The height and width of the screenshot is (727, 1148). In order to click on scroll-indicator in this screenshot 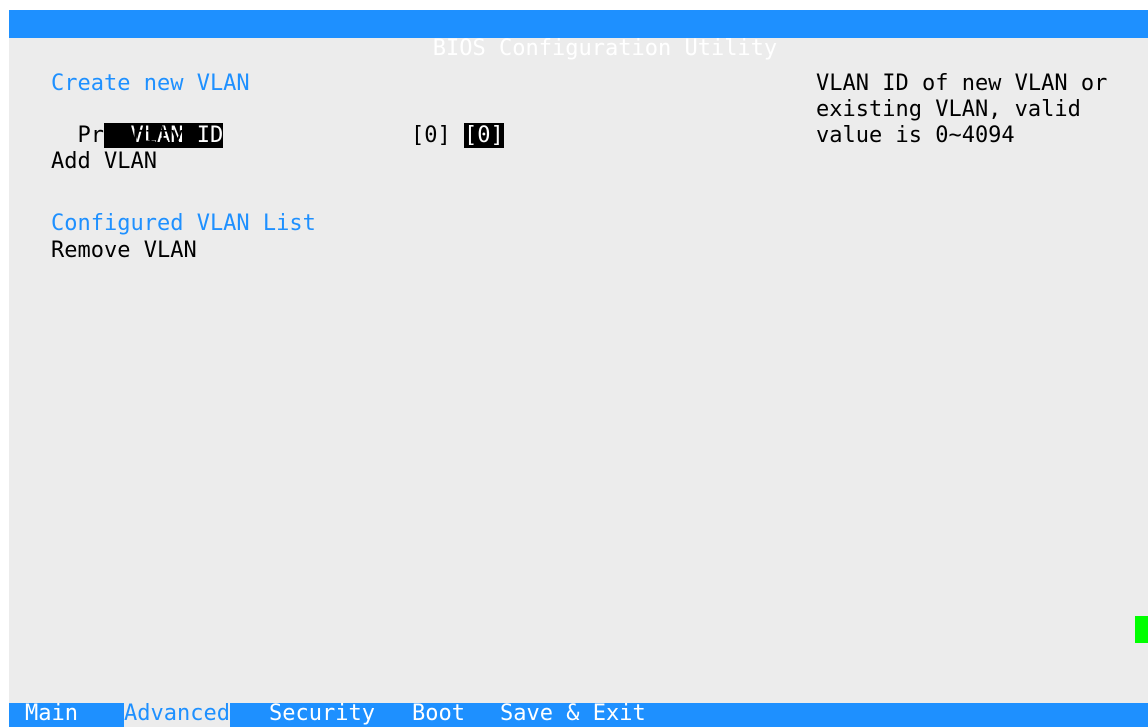, I will do `click(1141, 629)`.